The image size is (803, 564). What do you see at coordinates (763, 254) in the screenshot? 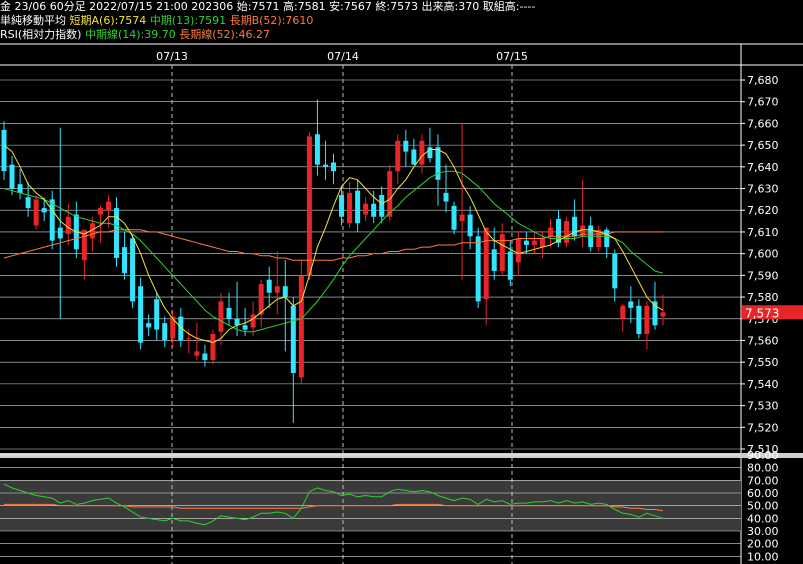
I see `price-tick-label: 7,600` at bounding box center [763, 254].